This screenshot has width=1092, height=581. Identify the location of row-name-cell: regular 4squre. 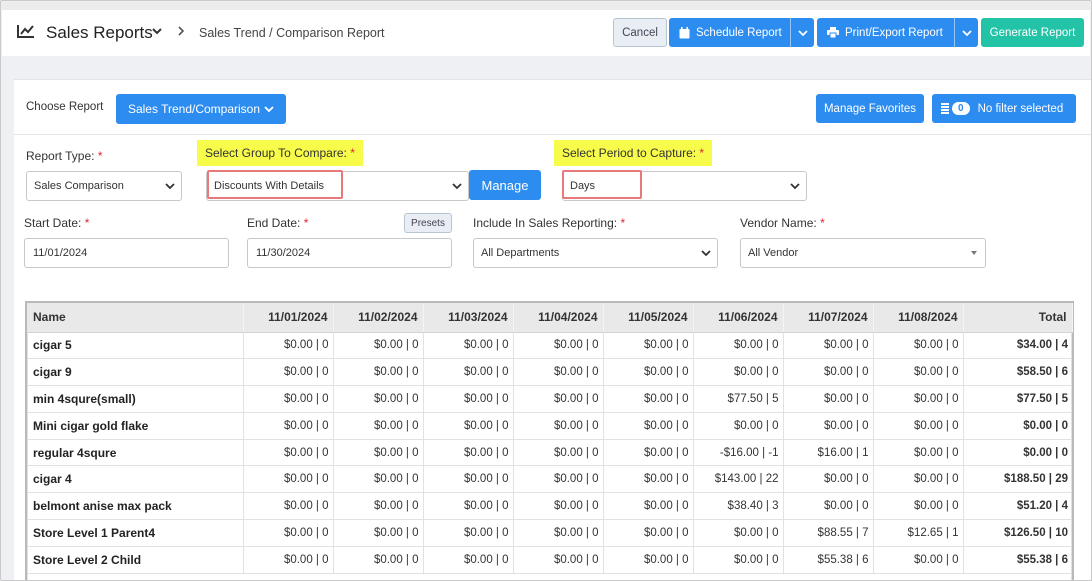
(135, 453).